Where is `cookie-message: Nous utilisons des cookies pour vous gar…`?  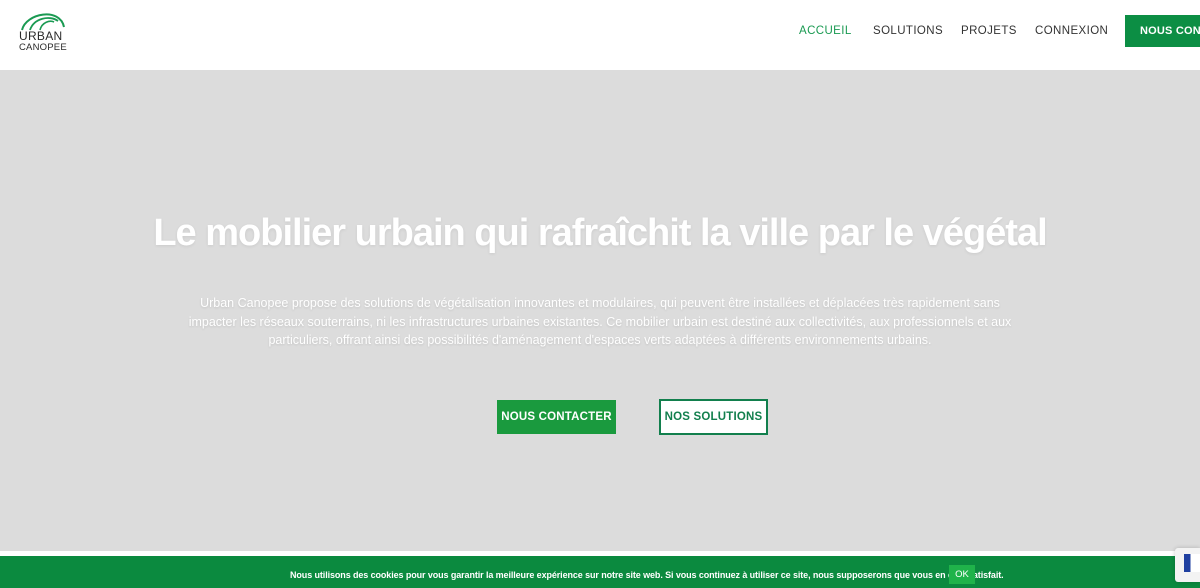
cookie-message: Nous utilisons des cookies pour vous gar… is located at coordinates (647, 575).